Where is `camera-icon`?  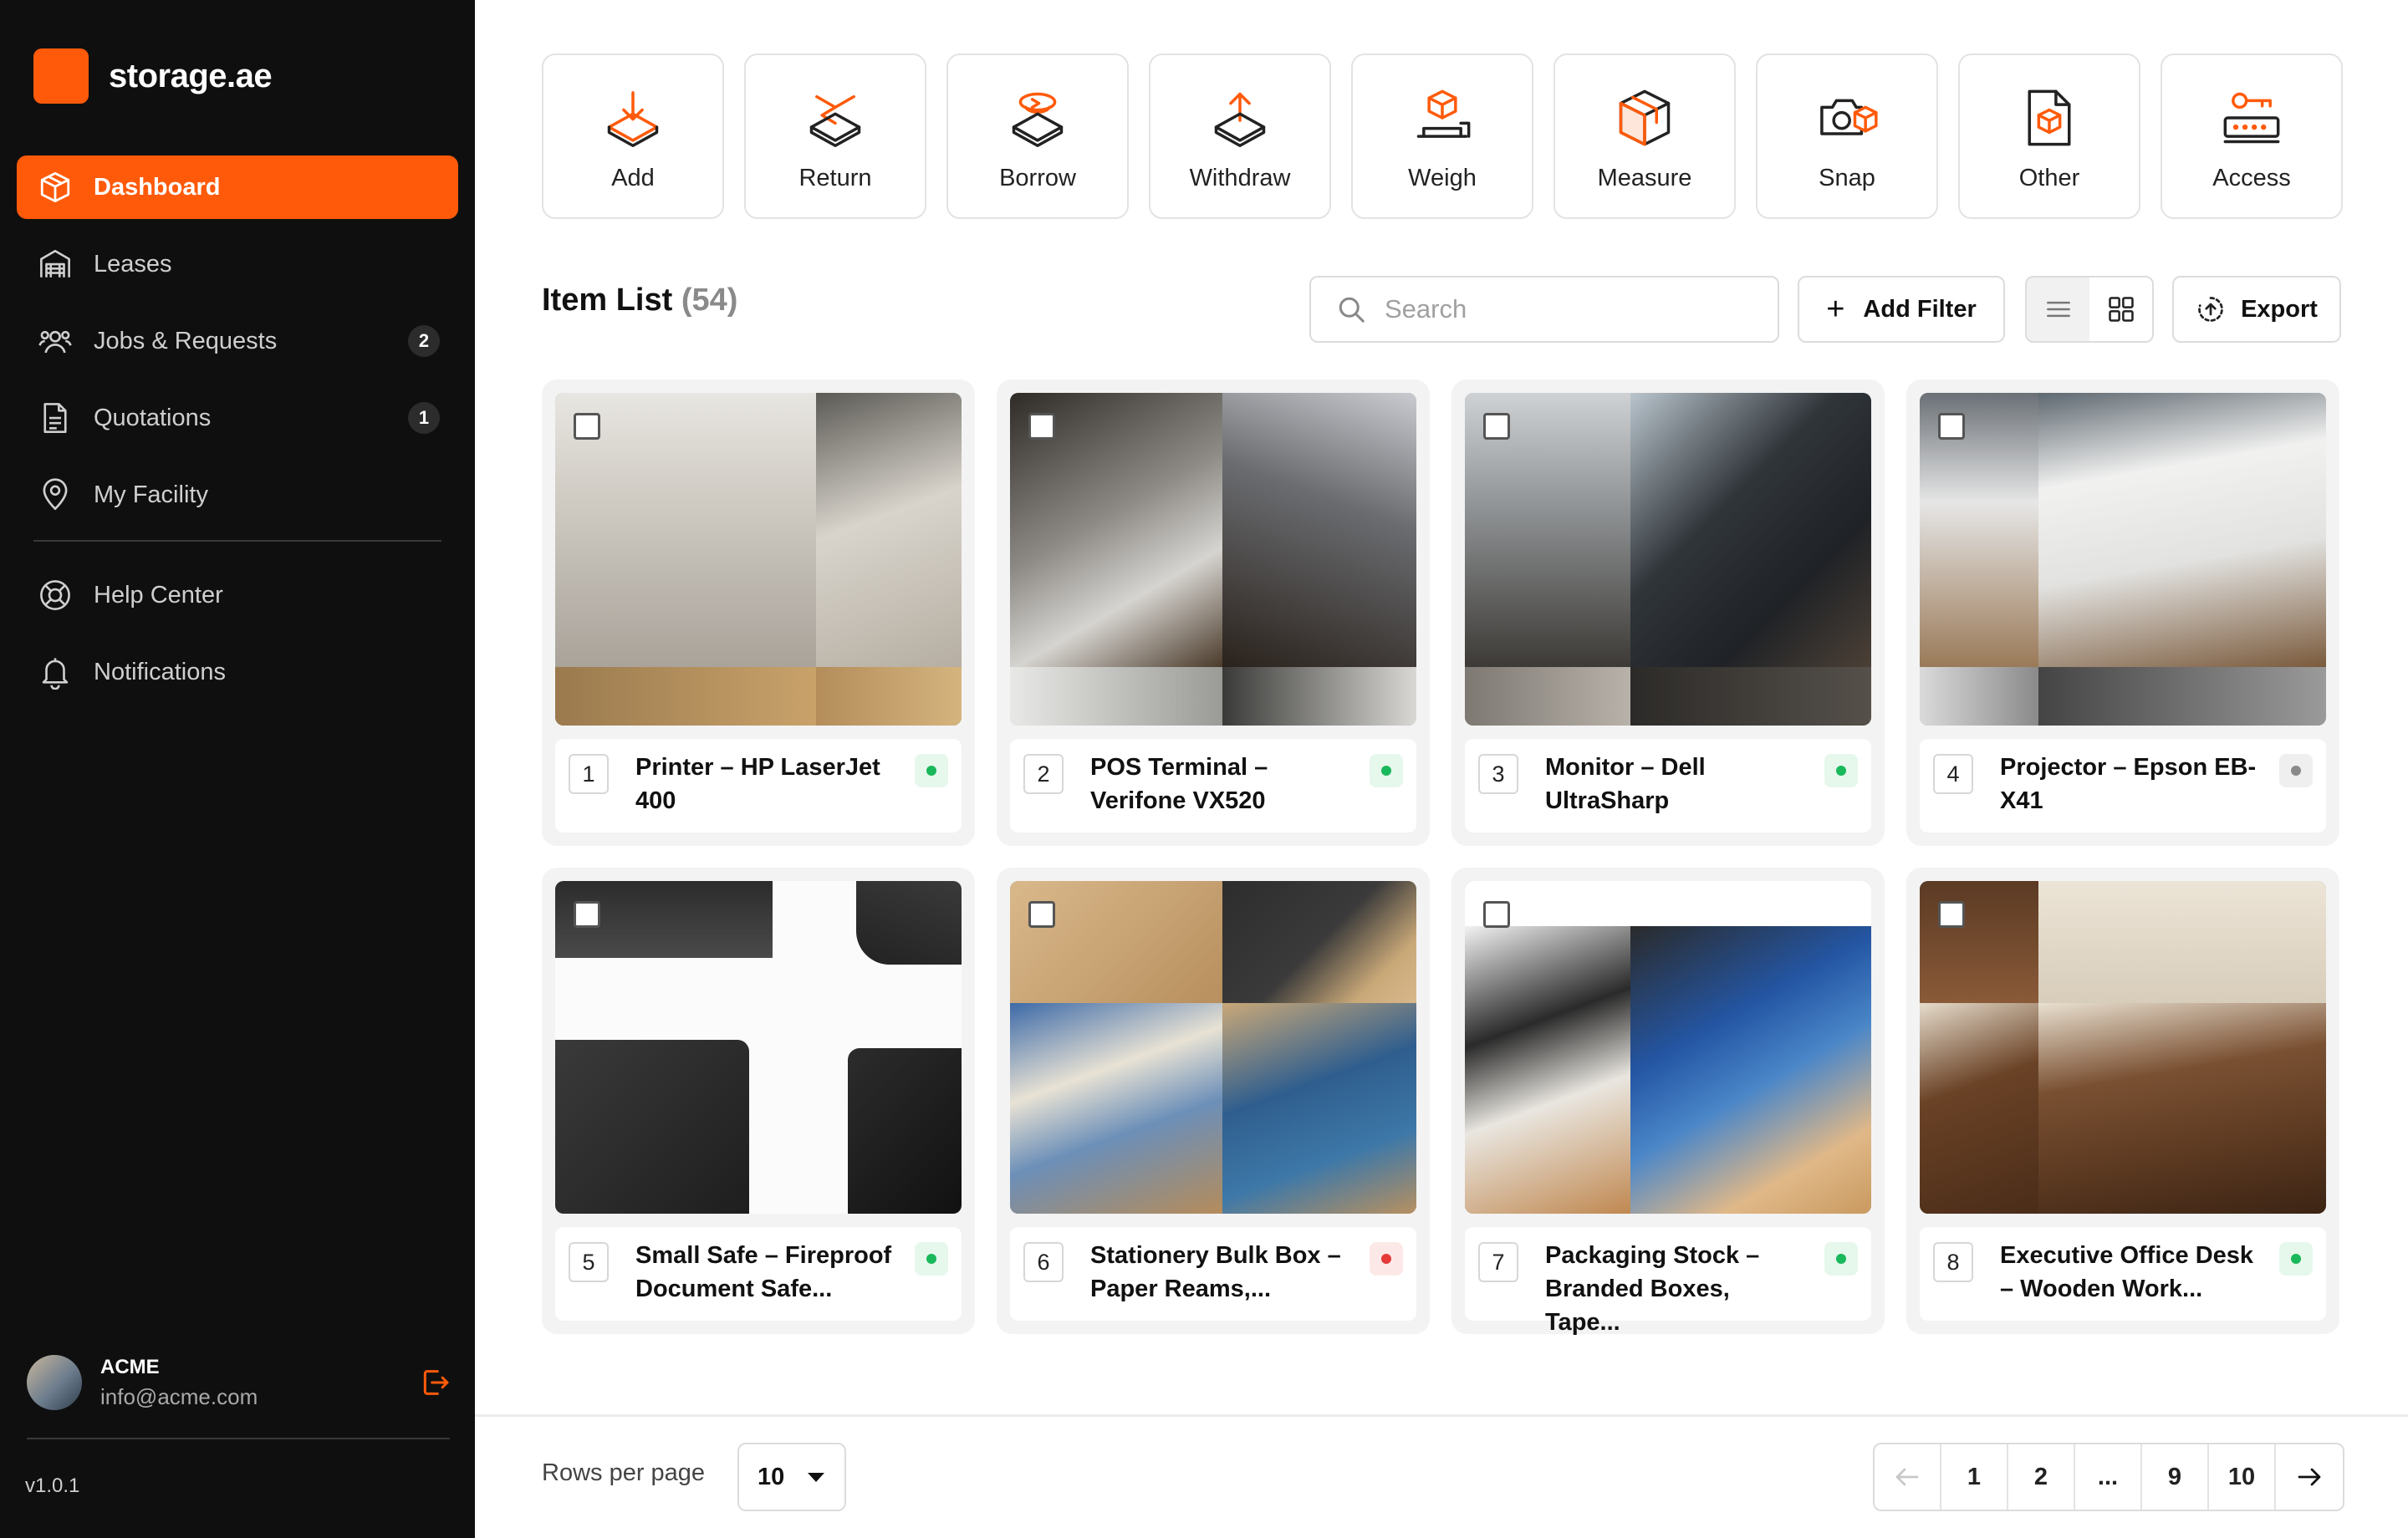
camera-icon is located at coordinates (1849, 117).